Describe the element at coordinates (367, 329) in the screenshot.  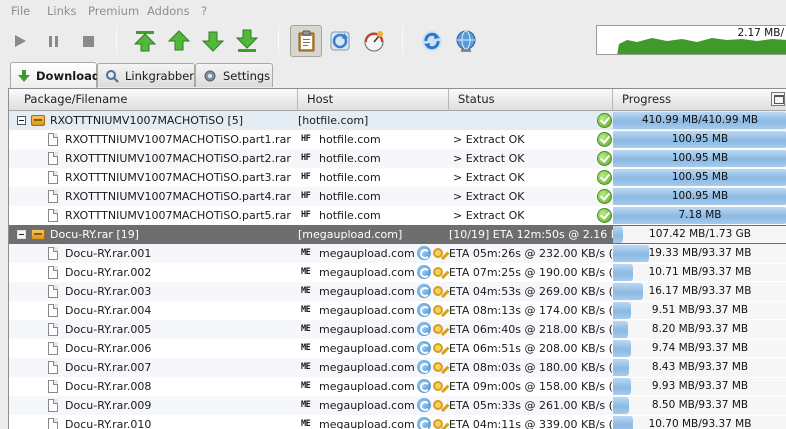
I see `file-host: megaupload.com` at that location.